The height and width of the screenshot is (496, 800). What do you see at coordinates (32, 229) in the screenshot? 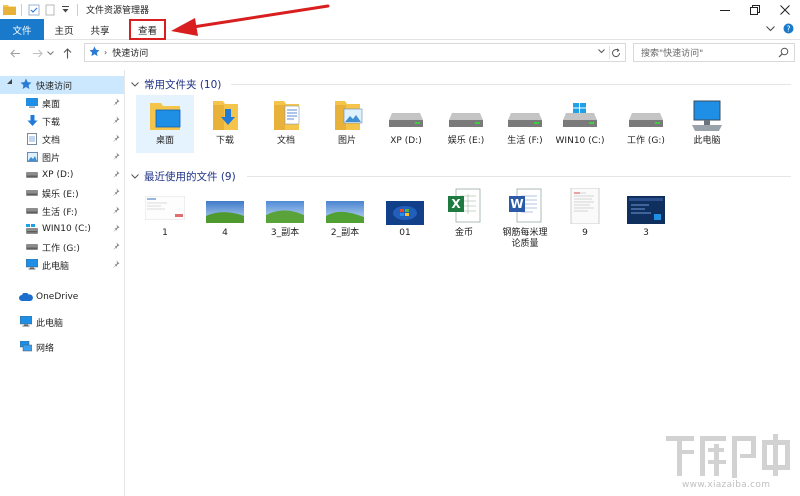
I see `windows-drive-icon` at bounding box center [32, 229].